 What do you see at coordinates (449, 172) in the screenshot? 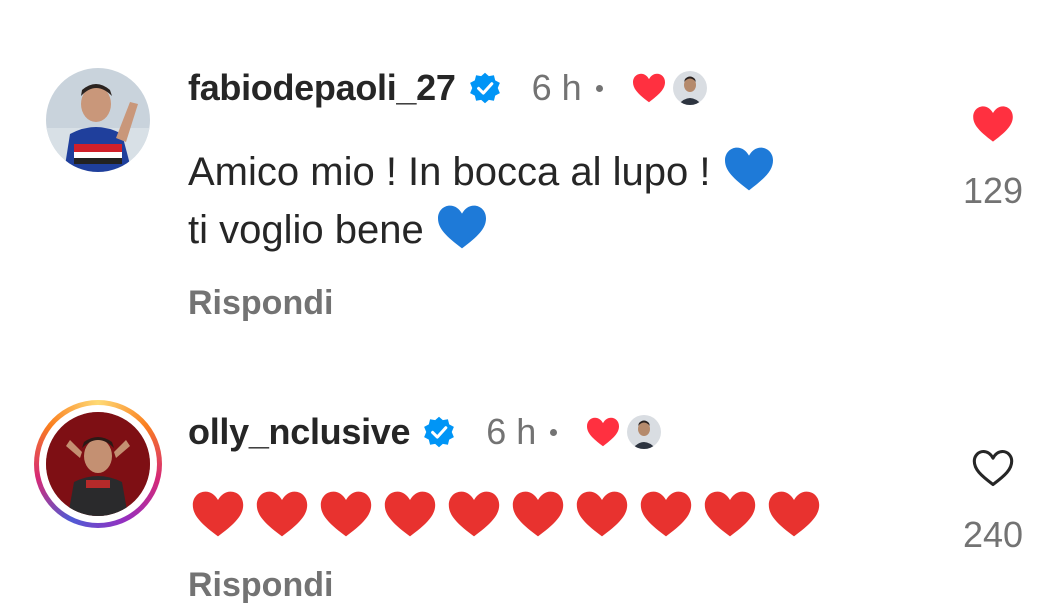
I see `comment-text-line1: Amico mio ! In bocca al lupo !` at bounding box center [449, 172].